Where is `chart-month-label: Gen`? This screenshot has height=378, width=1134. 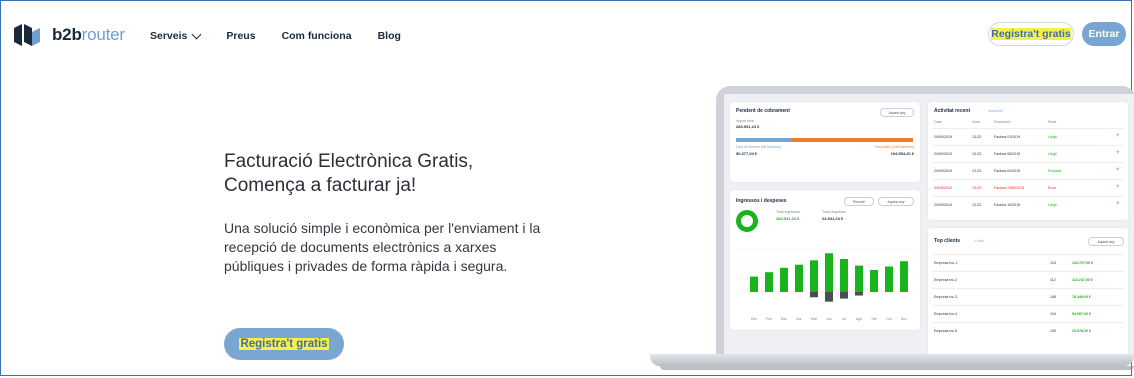
chart-month-label: Gen is located at coordinates (754, 319).